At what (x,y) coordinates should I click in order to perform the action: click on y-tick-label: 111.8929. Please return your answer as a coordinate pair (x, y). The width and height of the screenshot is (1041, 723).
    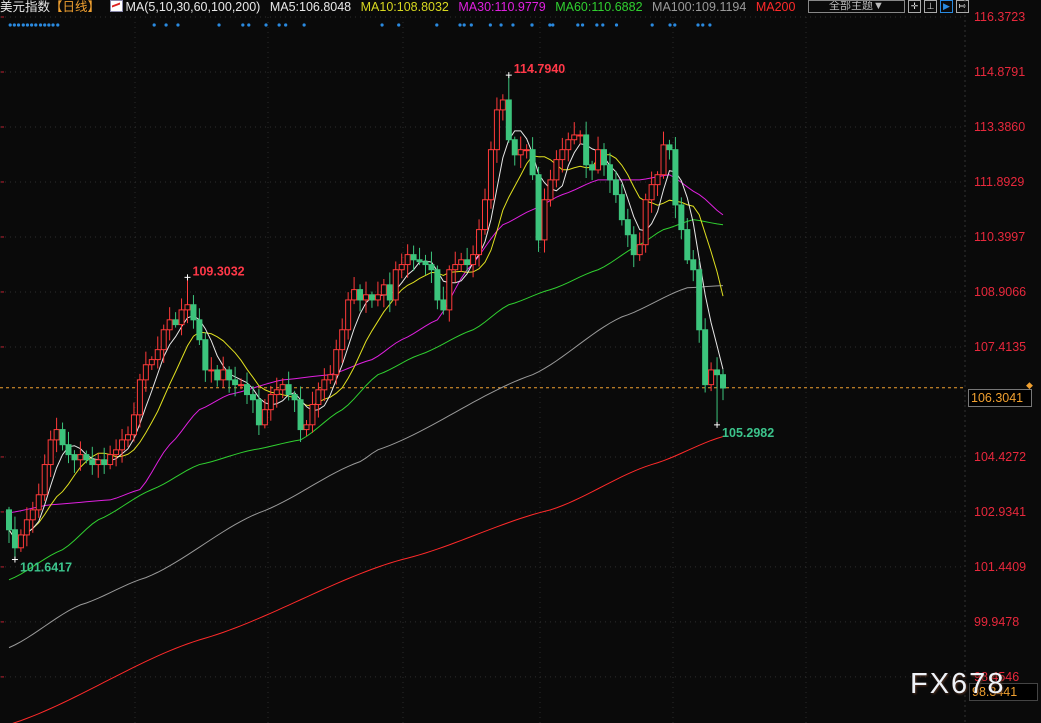
    Looking at the image, I should click on (999, 182).